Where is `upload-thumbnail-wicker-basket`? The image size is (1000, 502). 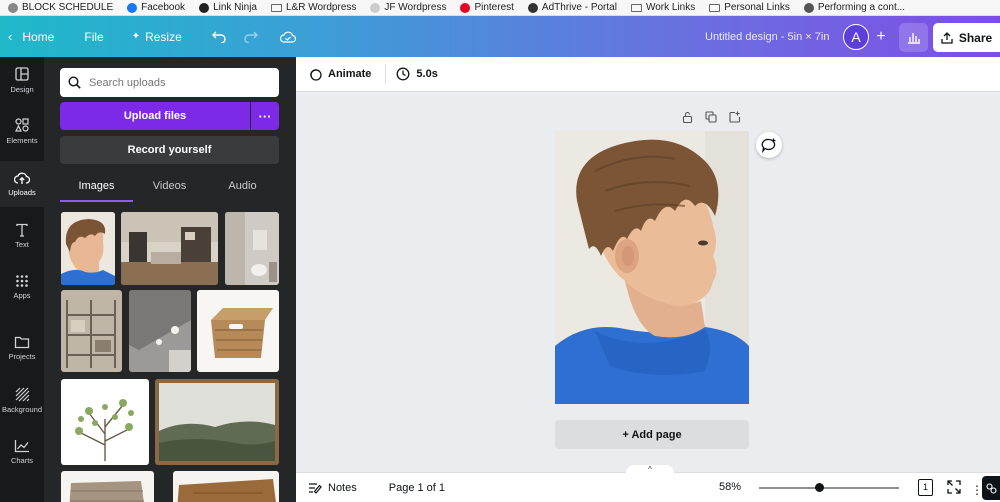 upload-thumbnail-wicker-basket is located at coordinates (238, 331).